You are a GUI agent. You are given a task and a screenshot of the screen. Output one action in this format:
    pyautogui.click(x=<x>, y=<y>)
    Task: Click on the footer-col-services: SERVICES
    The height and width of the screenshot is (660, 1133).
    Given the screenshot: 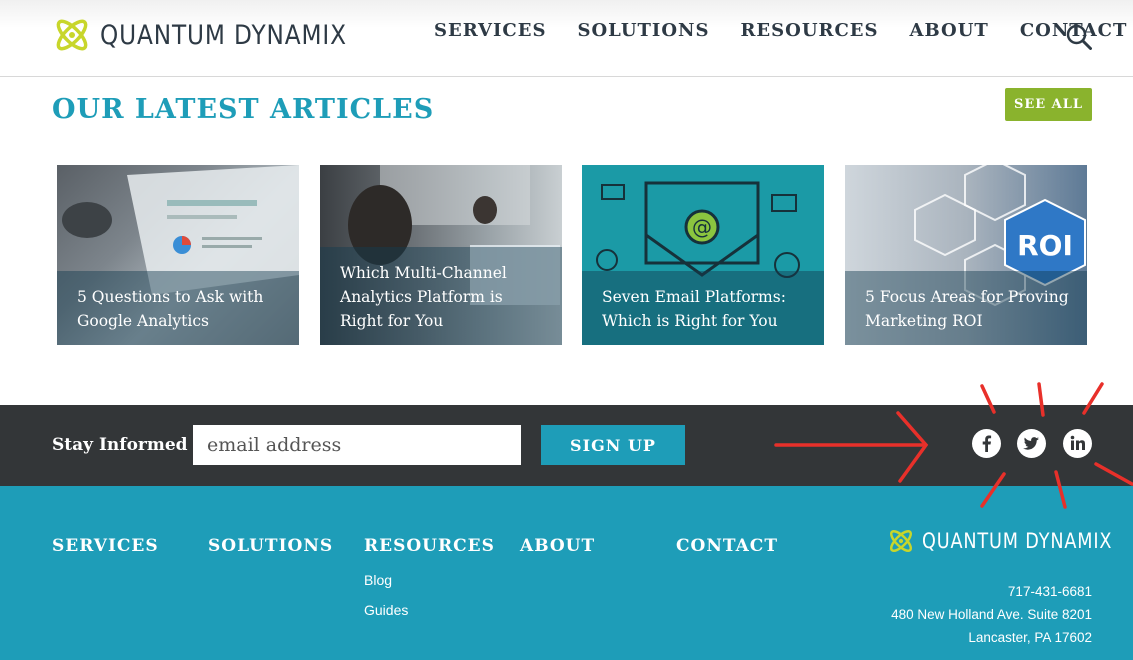 What is the action you would take?
    pyautogui.click(x=105, y=546)
    